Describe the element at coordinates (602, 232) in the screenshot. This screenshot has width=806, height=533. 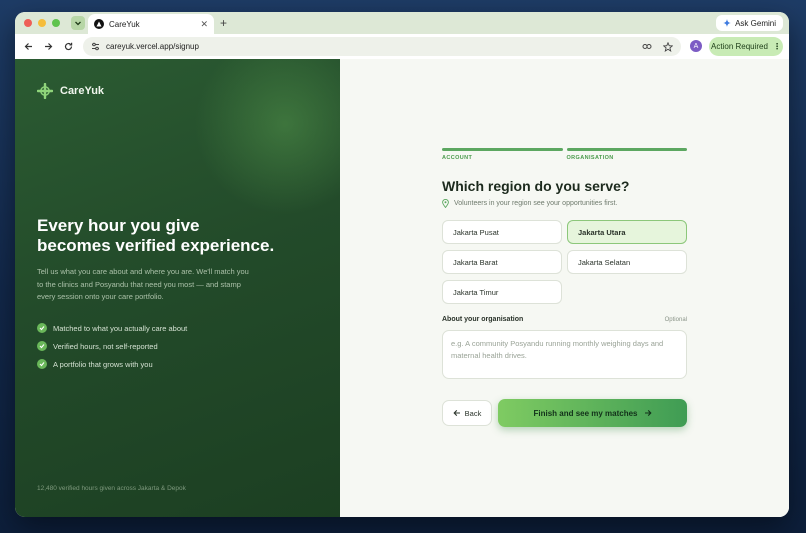
I see `region-label: Jakarta Utara` at that location.